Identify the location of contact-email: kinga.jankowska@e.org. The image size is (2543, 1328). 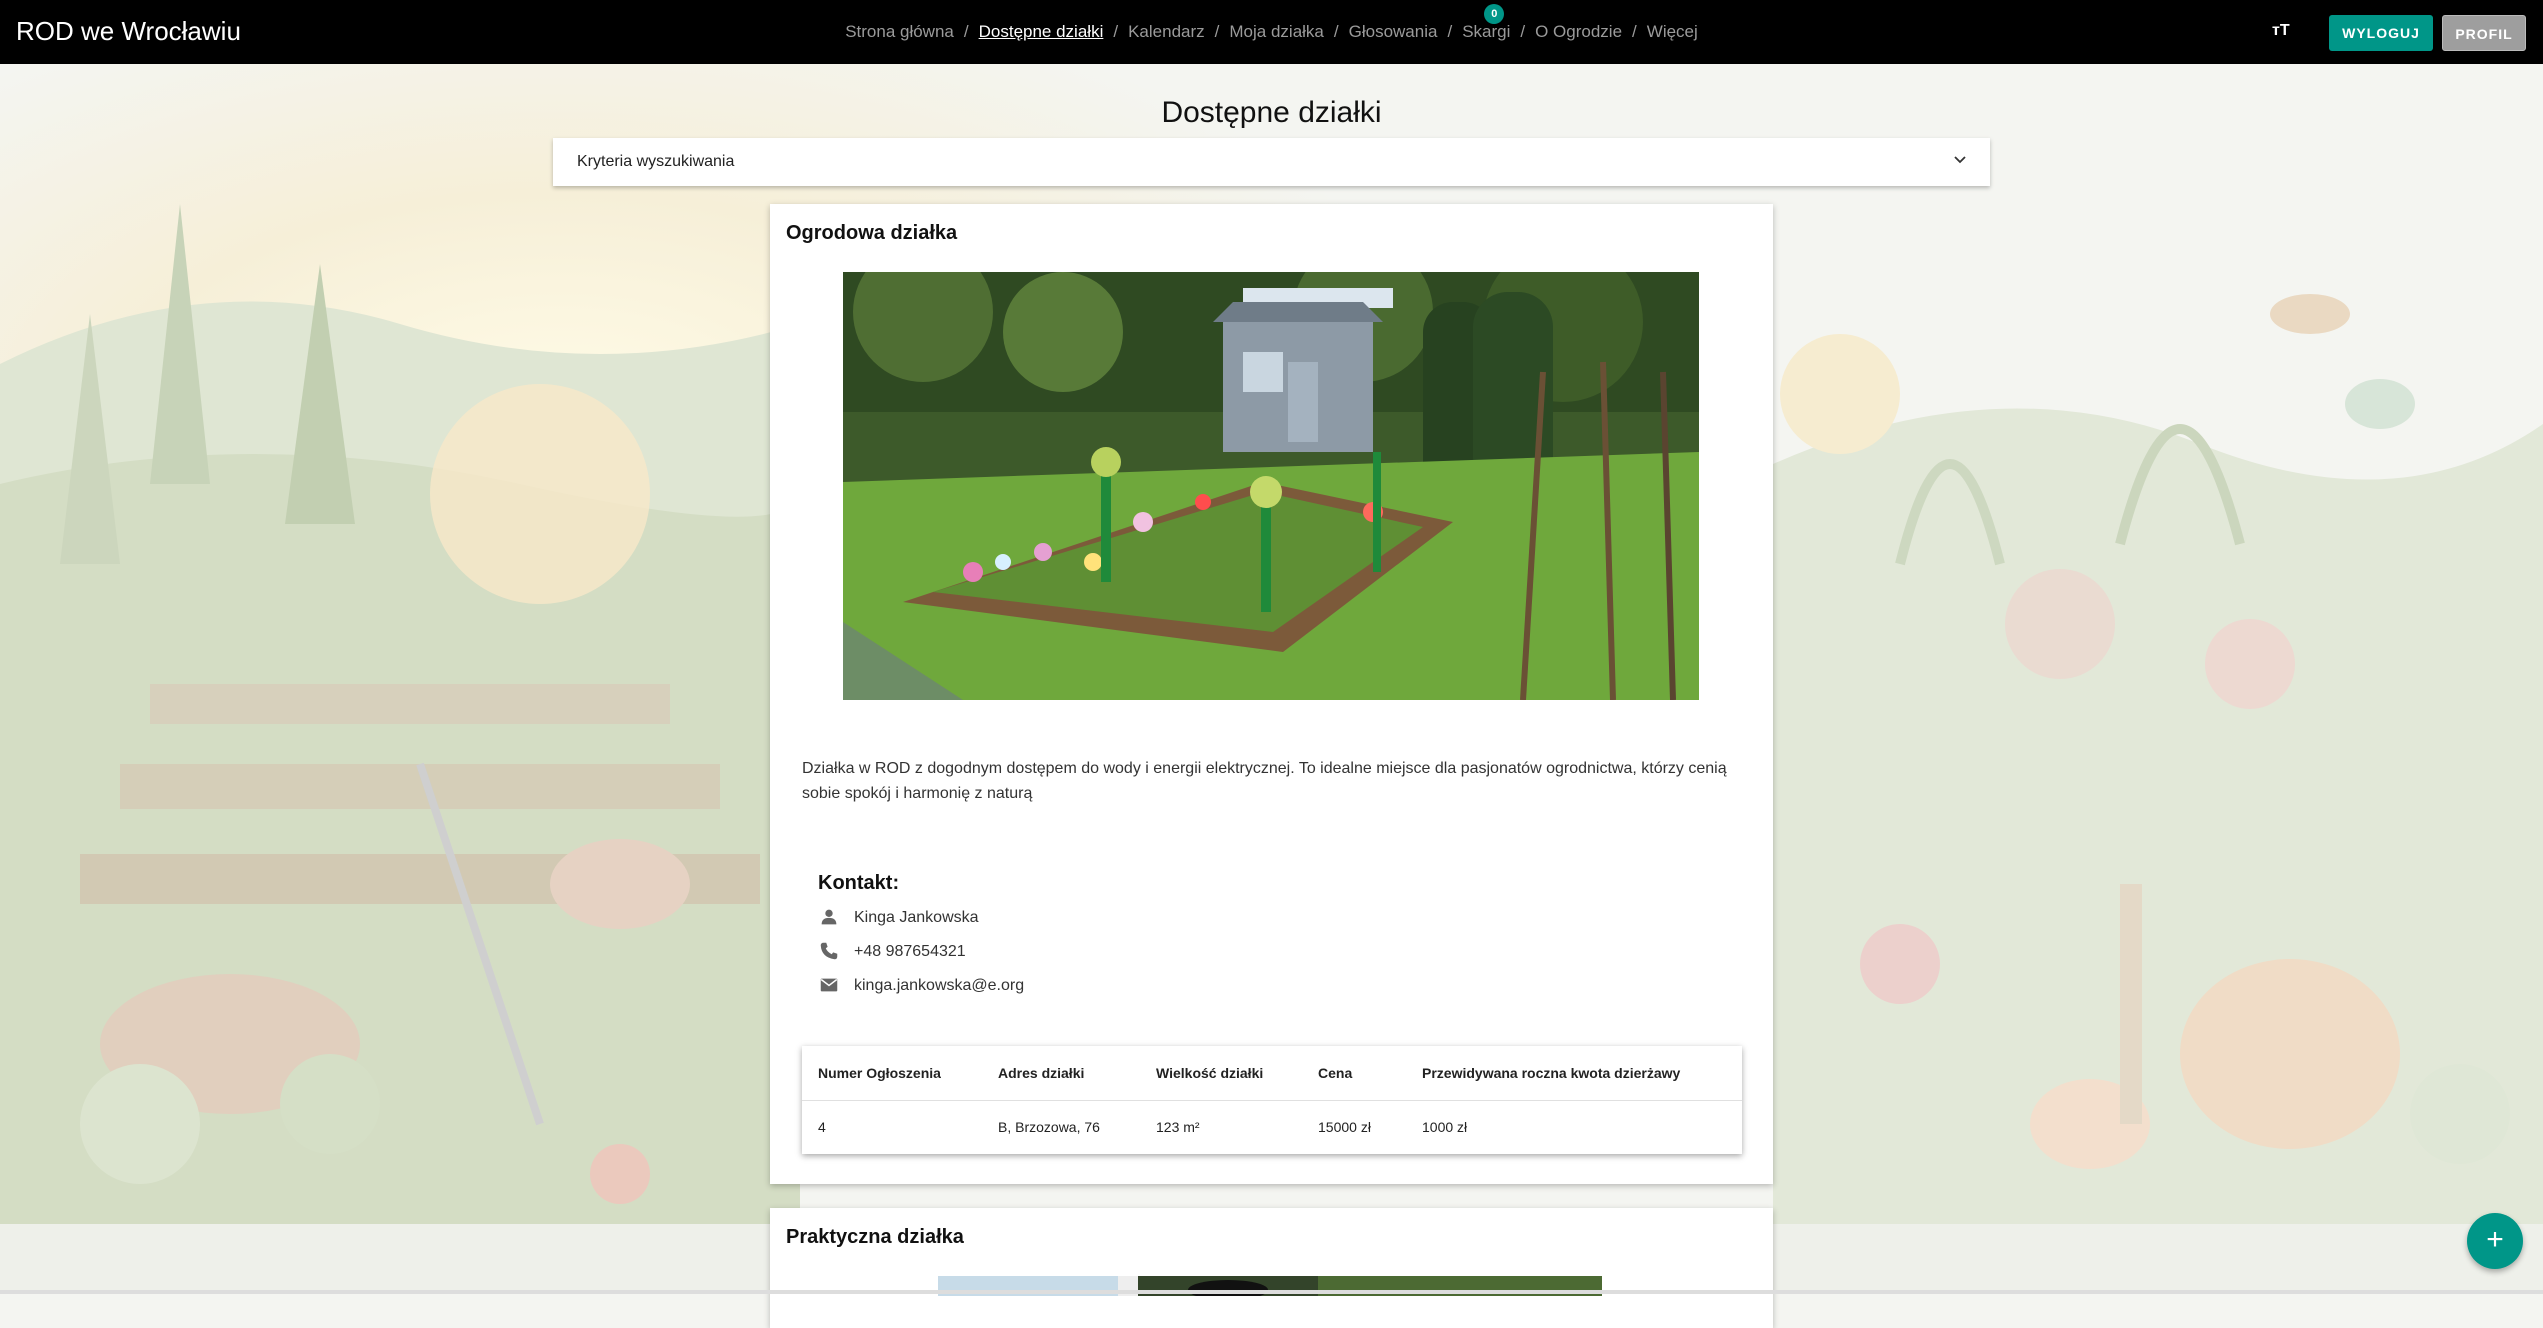
(939, 986).